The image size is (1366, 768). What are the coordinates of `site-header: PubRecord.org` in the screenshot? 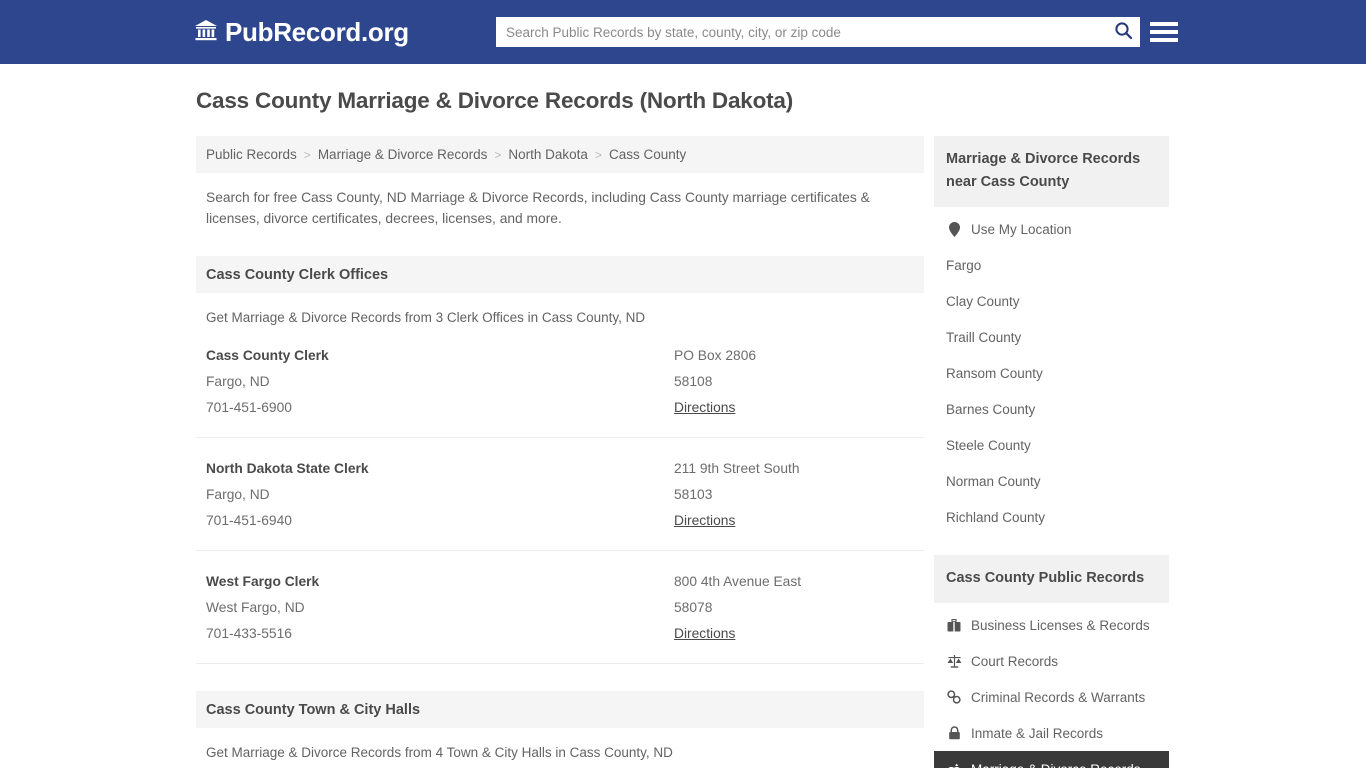 It's located at (683, 32).